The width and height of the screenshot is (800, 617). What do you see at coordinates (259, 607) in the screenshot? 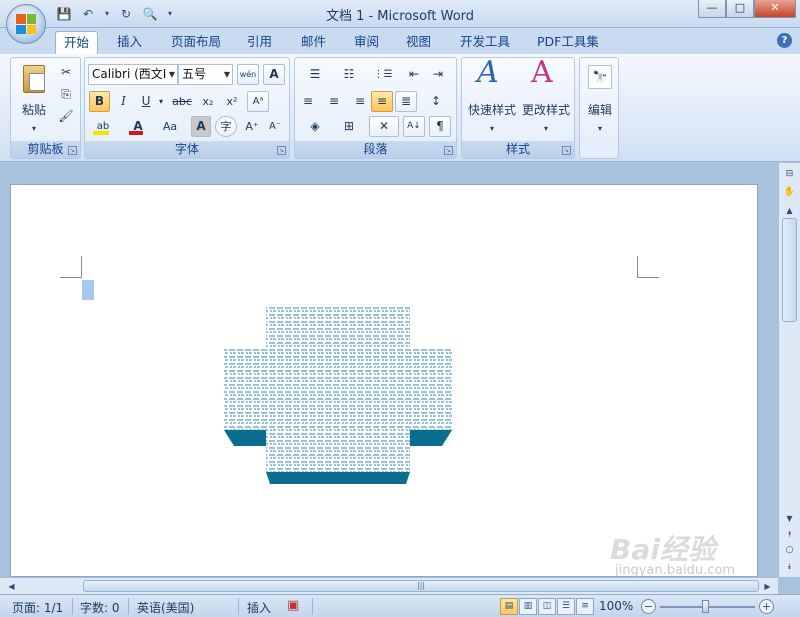
I see `insert-mode-status: 插入` at bounding box center [259, 607].